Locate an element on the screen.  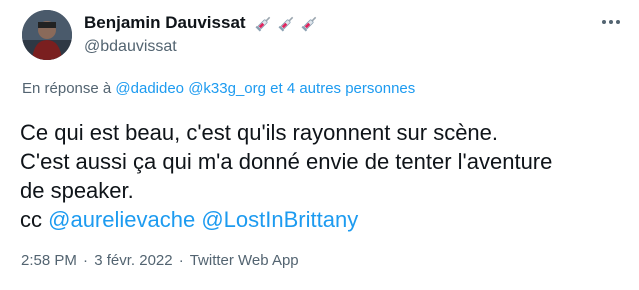
reply-prefix: En réponse à is located at coordinates (67, 88).